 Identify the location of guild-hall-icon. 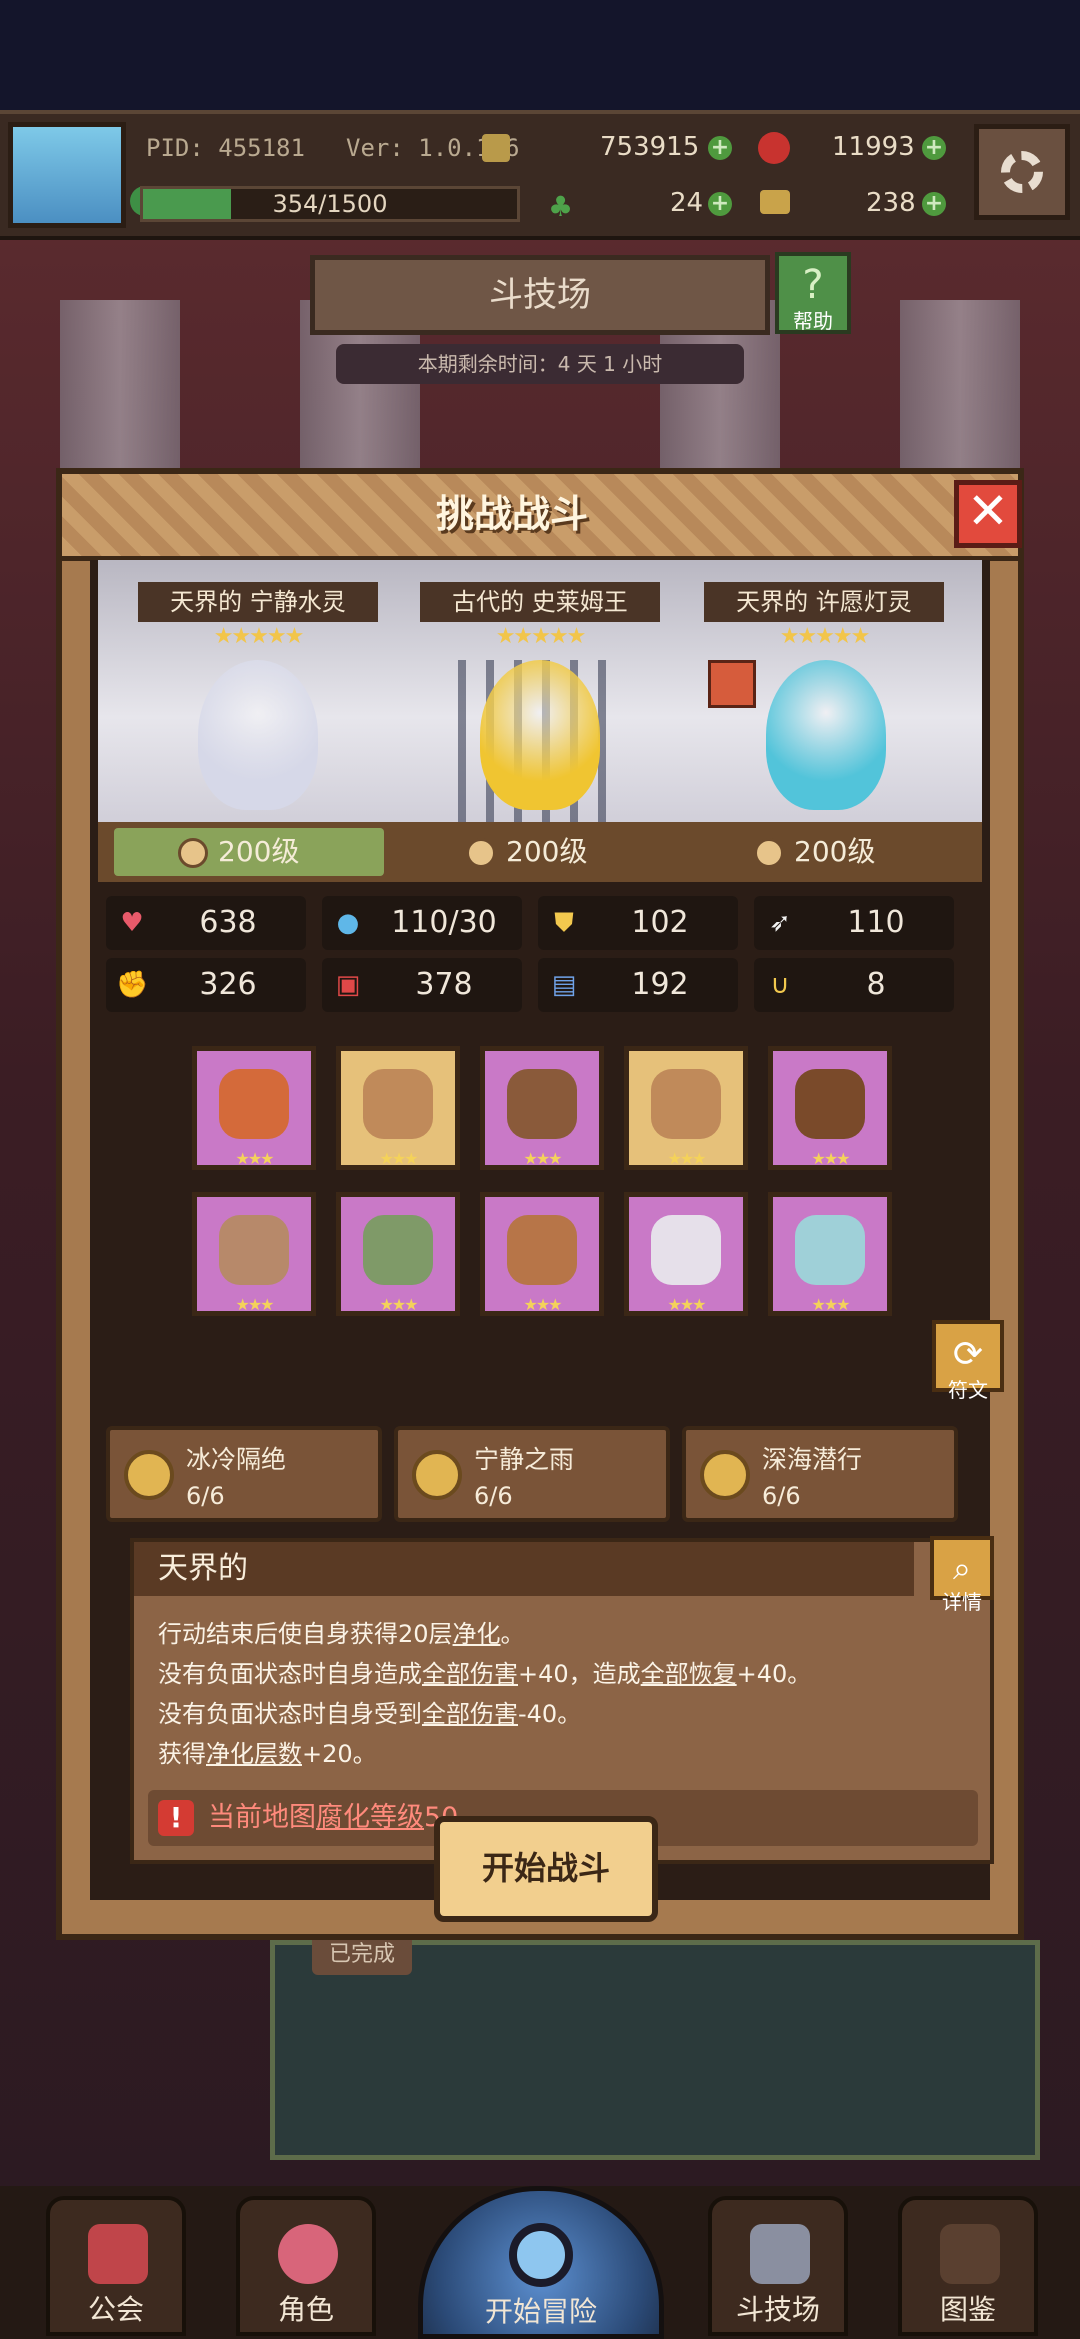
(118, 2254).